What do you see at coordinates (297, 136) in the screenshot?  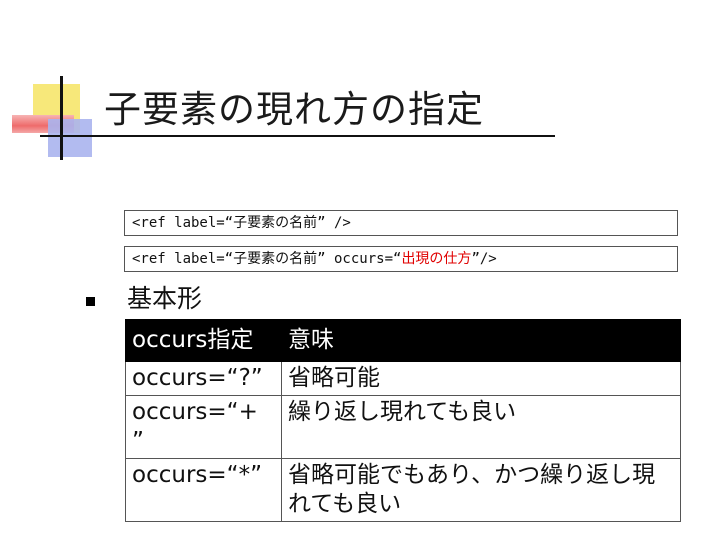 I see `decor-title-underline` at bounding box center [297, 136].